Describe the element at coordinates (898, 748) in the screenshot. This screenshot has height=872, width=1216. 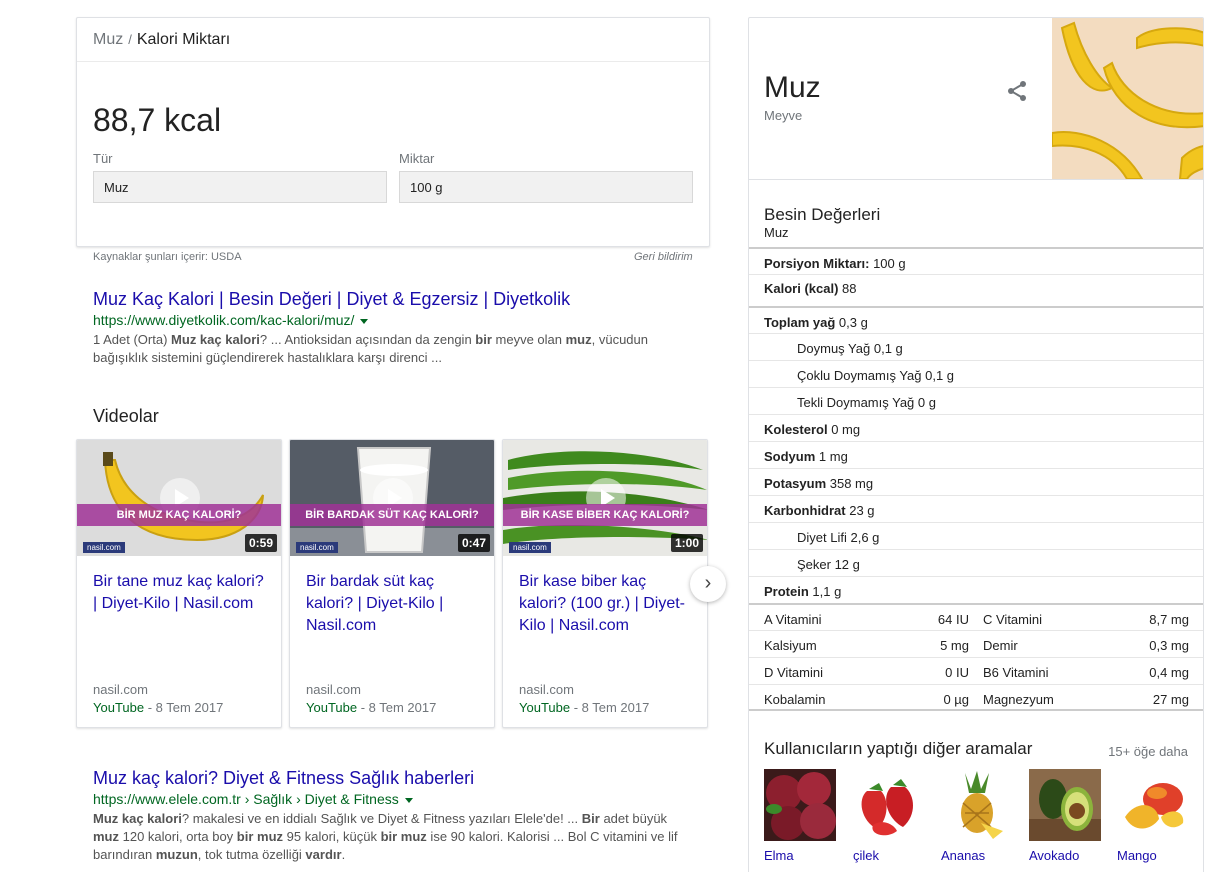
I see `also-searched-heading: Kullanıcıların yaptığı diğer aramalar` at that location.